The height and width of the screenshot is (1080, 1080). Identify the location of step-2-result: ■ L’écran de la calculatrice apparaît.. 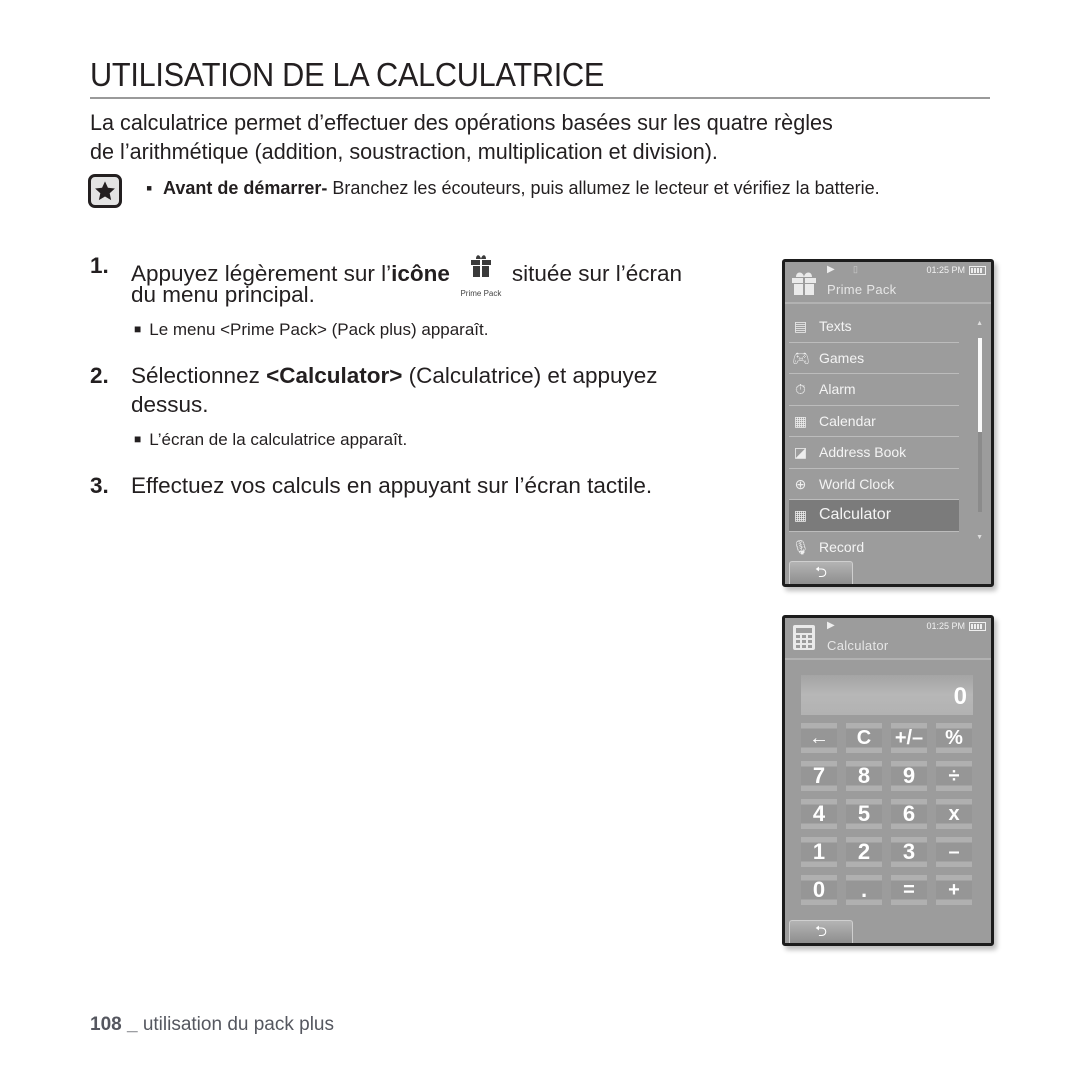
(271, 439).